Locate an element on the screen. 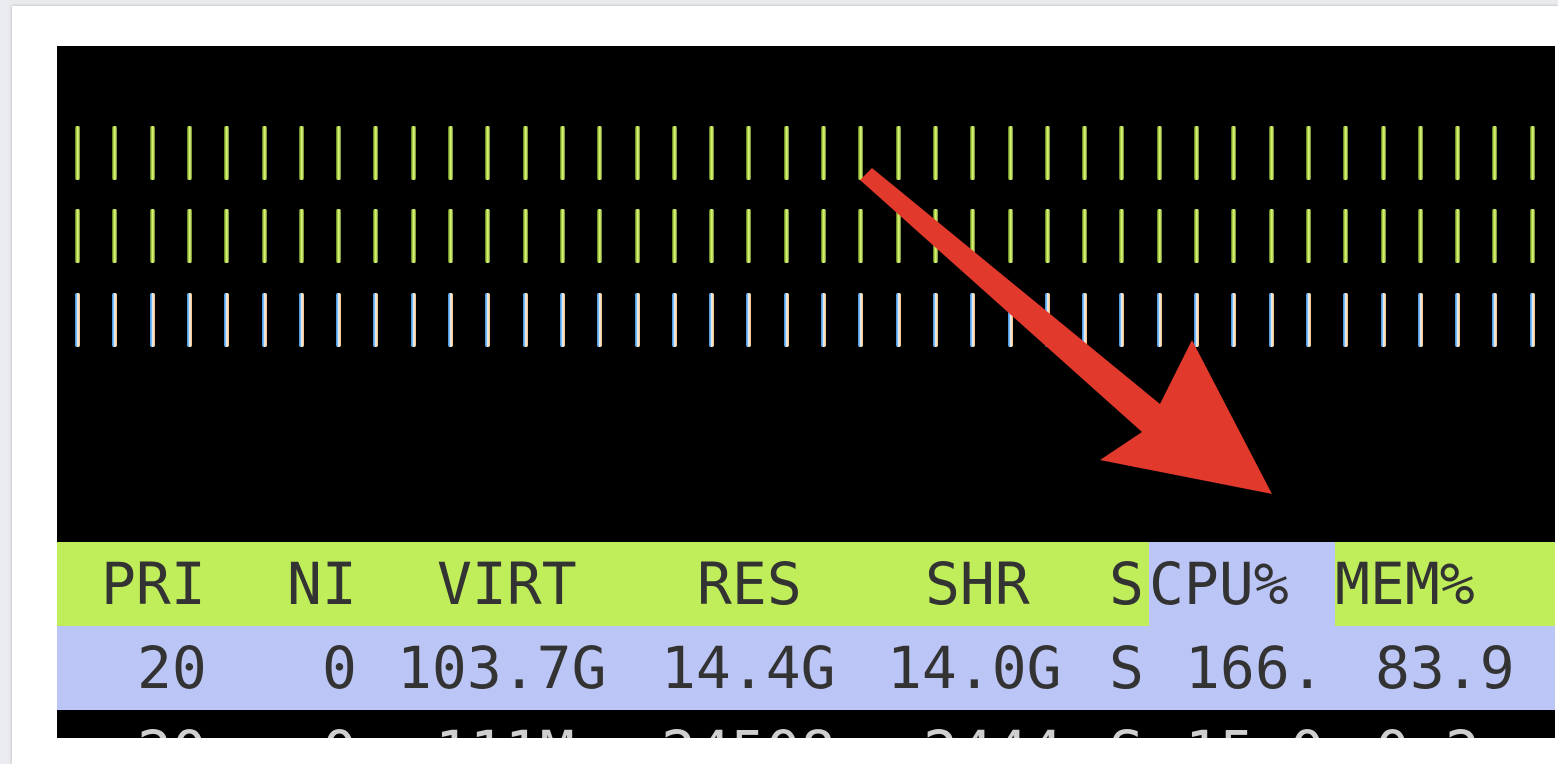 The width and height of the screenshot is (1558, 764). annotation-arrow-shape is located at coordinates (1066, 331).